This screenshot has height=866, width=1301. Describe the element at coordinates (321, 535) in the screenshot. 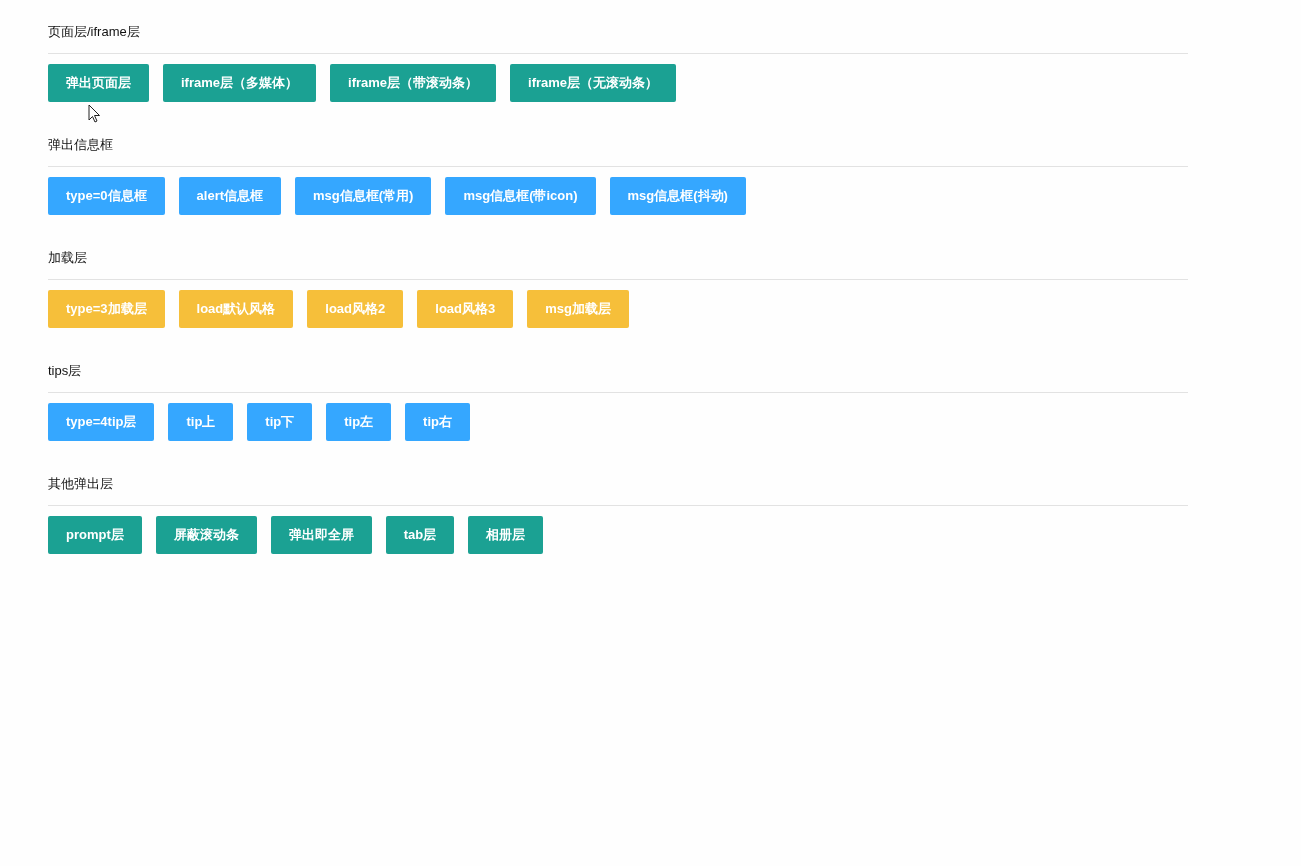

I see `action-button: 弹出即全屏` at that location.